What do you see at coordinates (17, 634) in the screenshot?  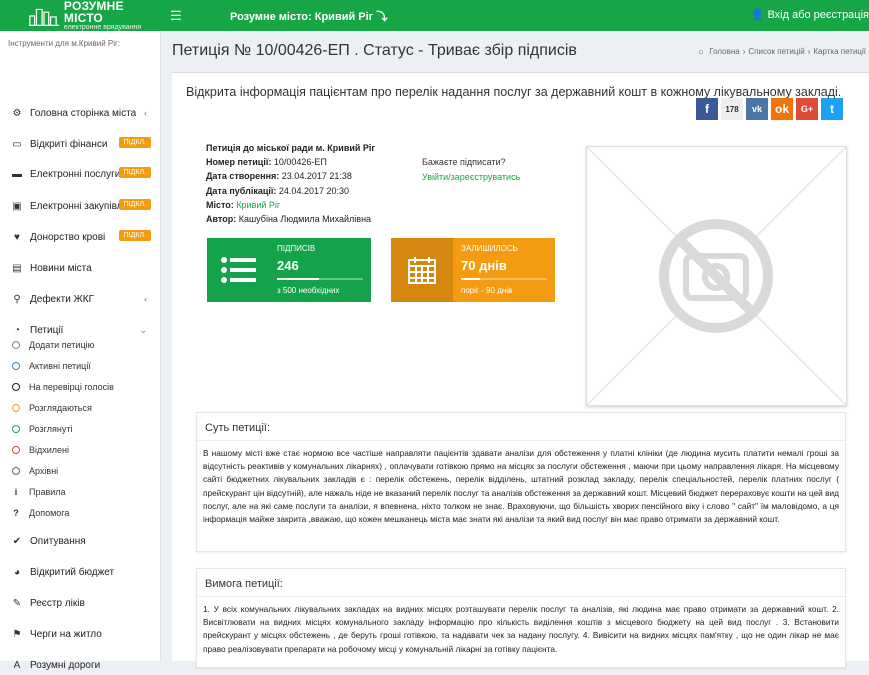 I see `sidebar-icon: ⚑` at bounding box center [17, 634].